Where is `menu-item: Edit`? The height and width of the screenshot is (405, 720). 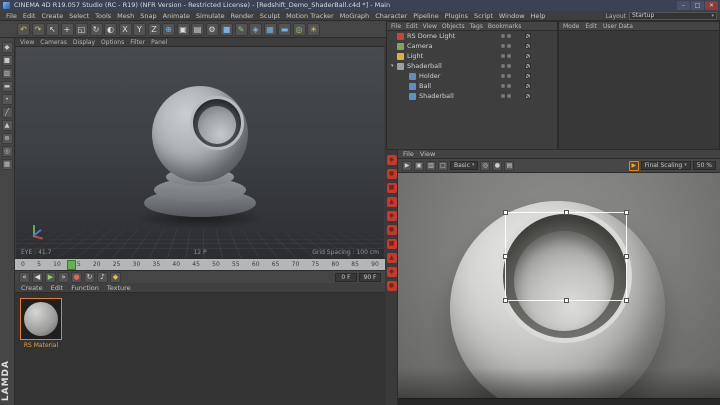 menu-item: Edit is located at coordinates (29, 16).